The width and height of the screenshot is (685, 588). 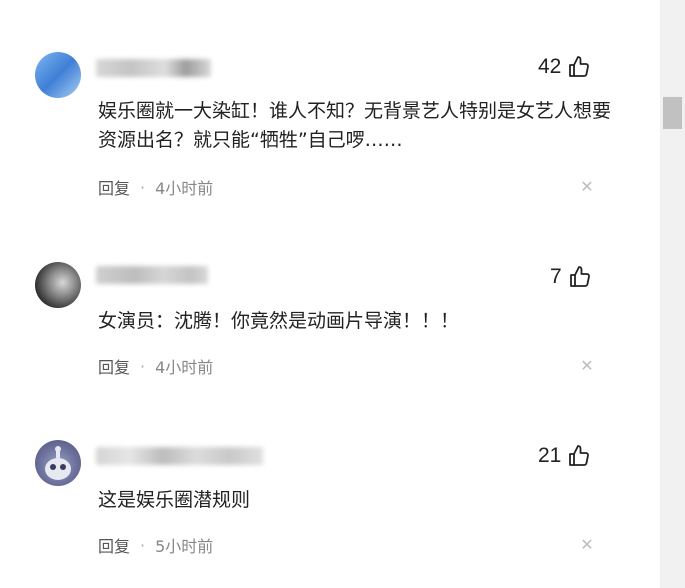 I want to click on scrollbar-track, so click(x=672, y=294).